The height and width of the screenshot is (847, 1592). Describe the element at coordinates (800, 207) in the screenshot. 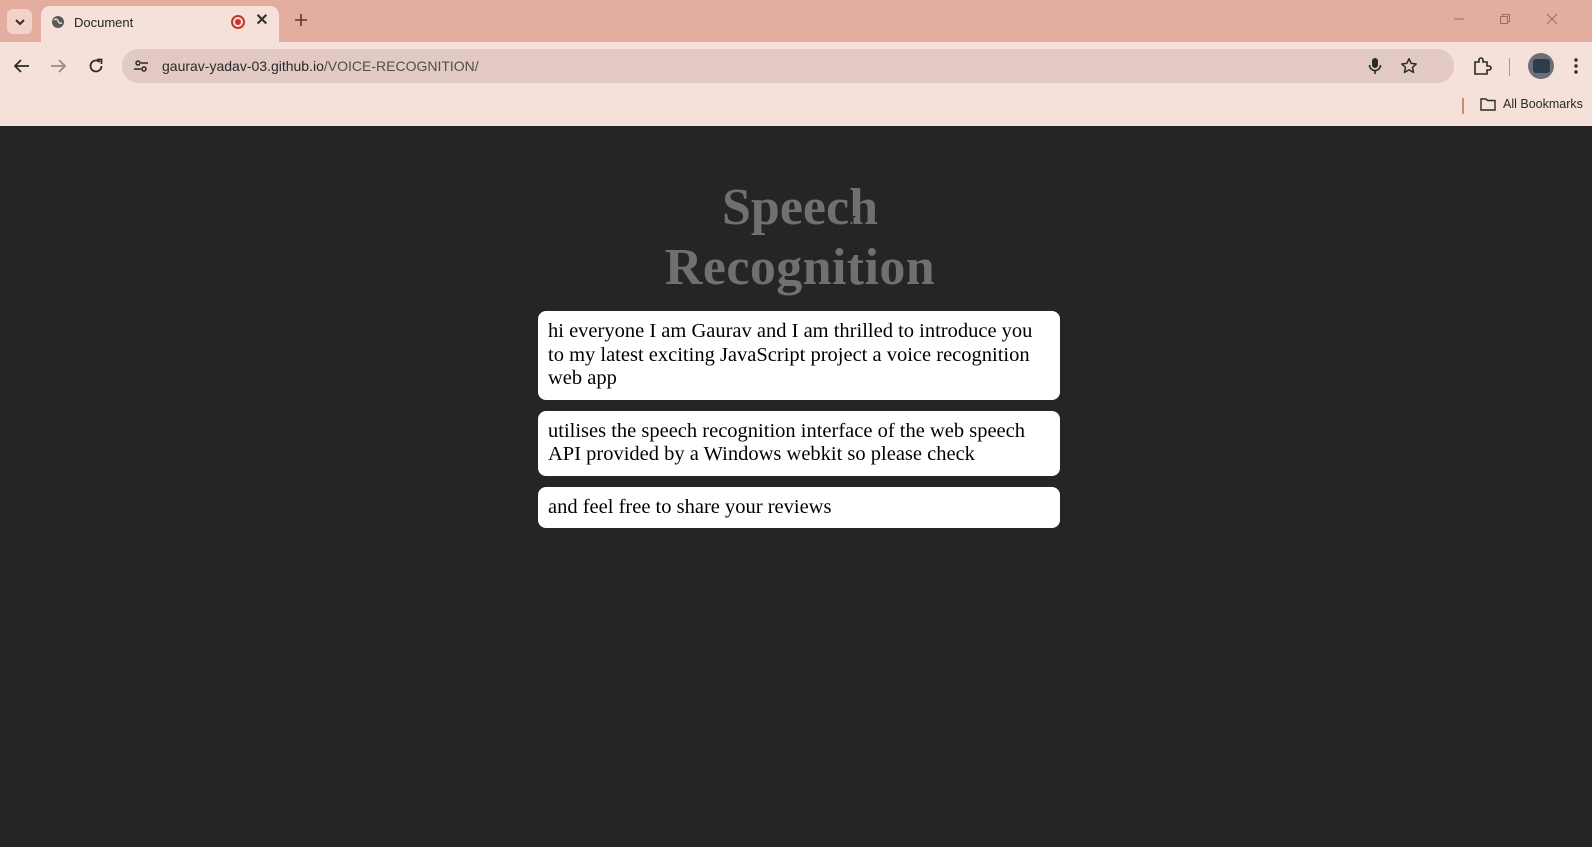

I see `title-line-1: Speech` at that location.